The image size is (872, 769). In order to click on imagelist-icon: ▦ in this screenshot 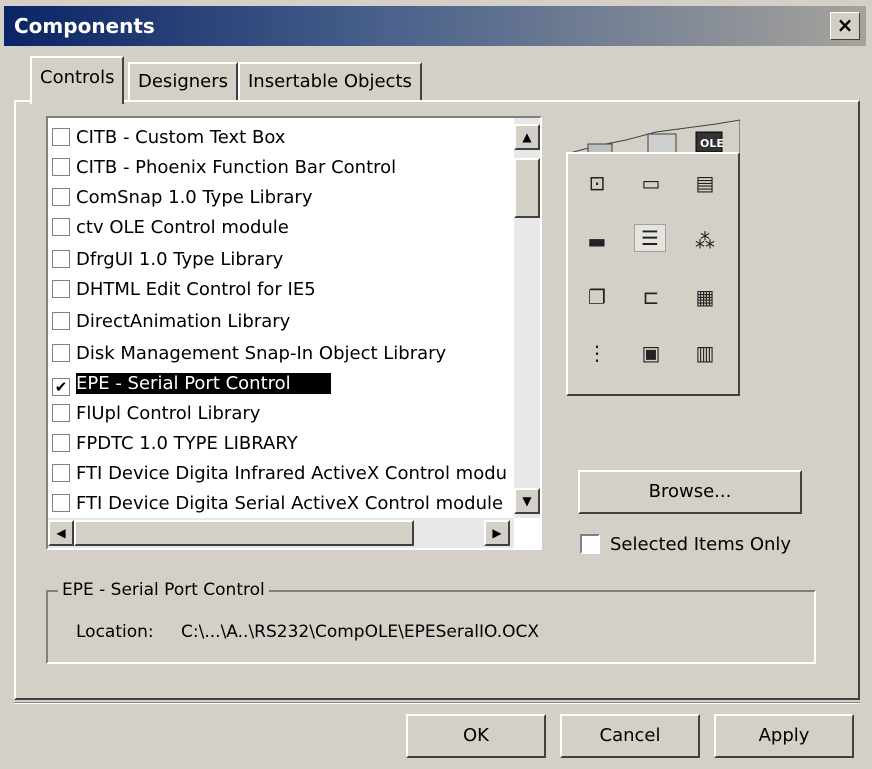, I will do `click(705, 297)`.